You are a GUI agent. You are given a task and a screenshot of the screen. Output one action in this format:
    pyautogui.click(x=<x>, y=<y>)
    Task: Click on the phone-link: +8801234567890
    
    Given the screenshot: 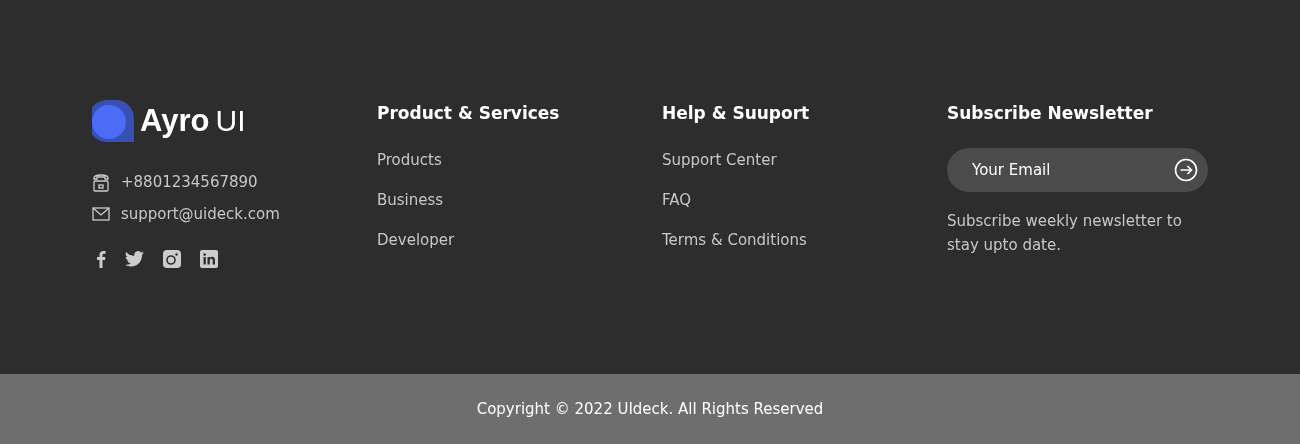 What is the action you would take?
    pyautogui.click(x=189, y=182)
    